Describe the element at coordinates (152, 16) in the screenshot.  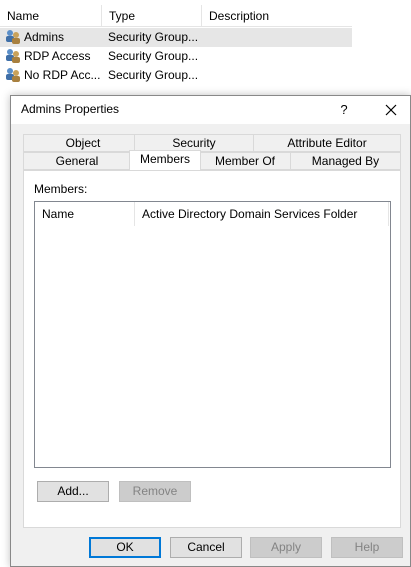
I see `column-header-type: Type` at that location.